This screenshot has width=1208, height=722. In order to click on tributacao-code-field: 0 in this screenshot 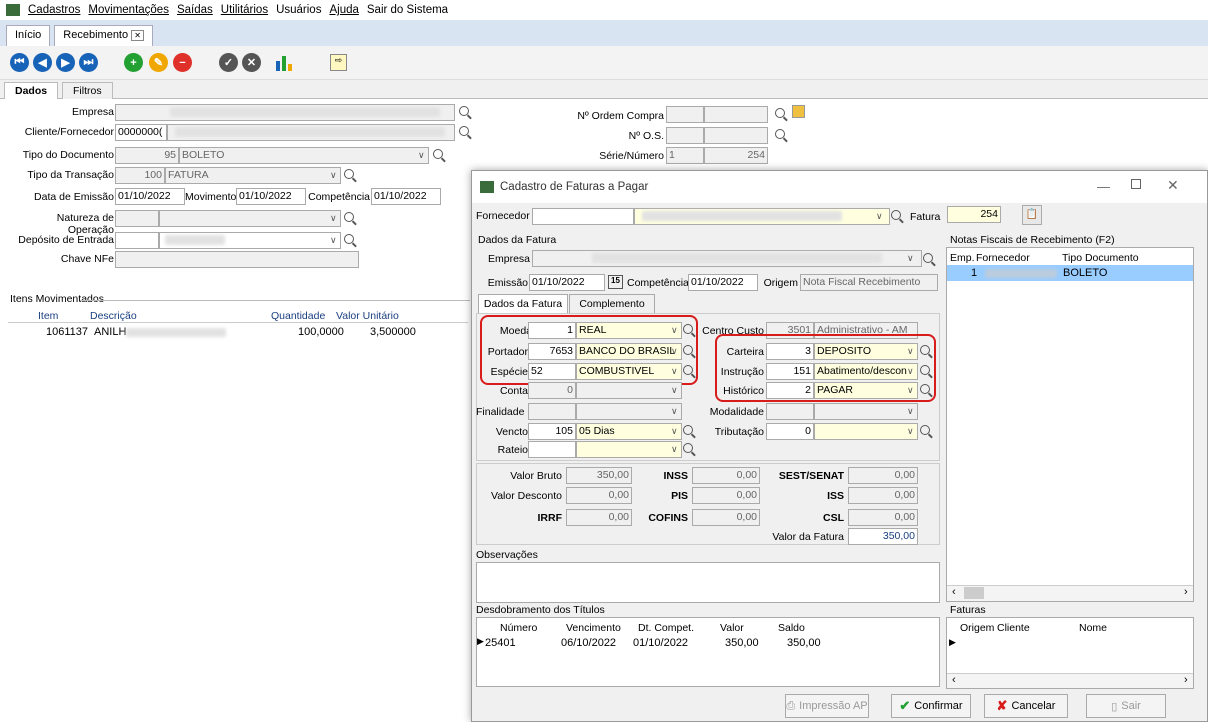, I will do `click(790, 431)`.